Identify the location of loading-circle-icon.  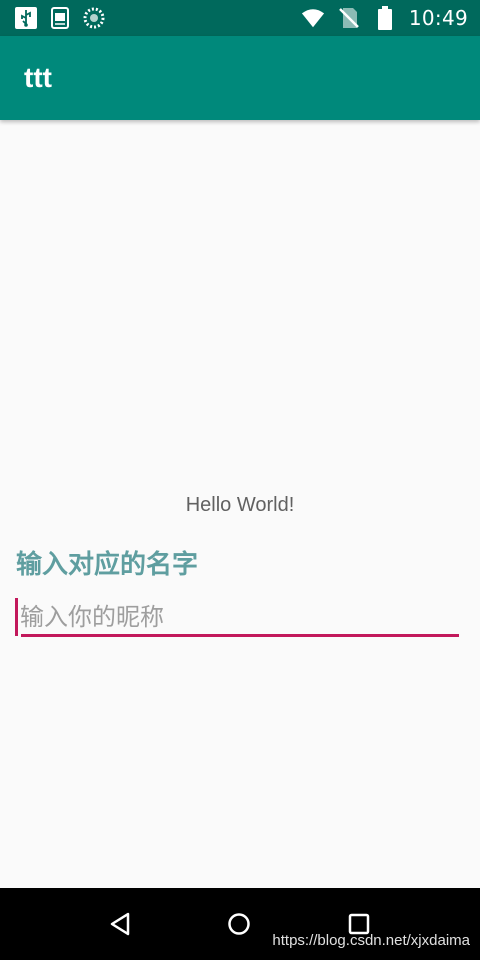
(94, 18).